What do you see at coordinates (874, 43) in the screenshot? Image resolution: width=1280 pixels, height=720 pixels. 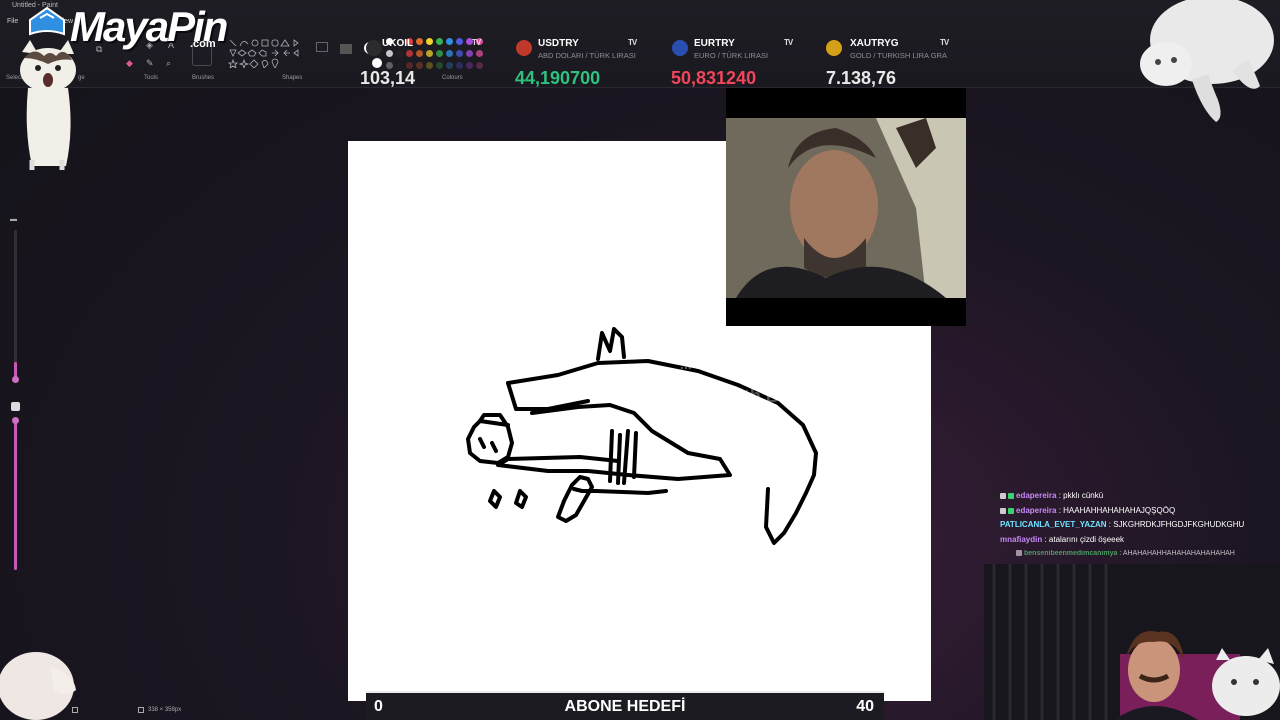 I see `ticker-symbol: XAUTRYG` at bounding box center [874, 43].